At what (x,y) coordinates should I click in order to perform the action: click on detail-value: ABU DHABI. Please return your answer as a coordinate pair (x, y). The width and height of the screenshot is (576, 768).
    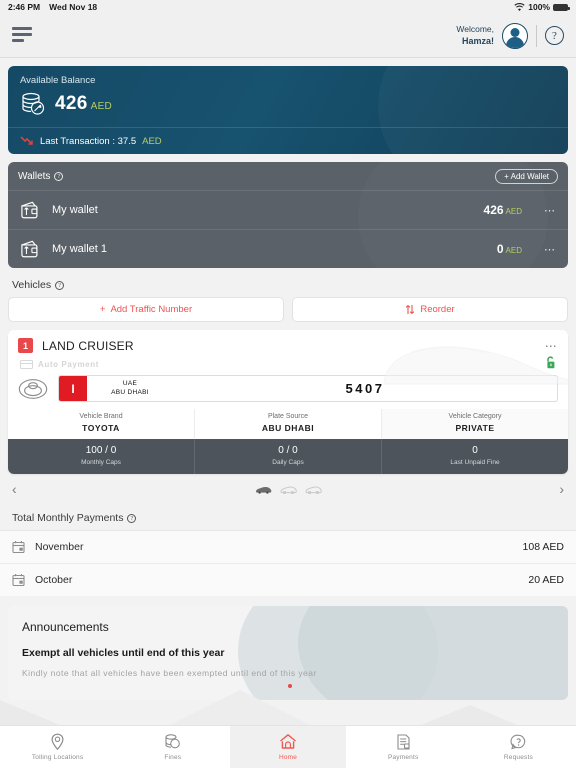
    Looking at the image, I should click on (288, 428).